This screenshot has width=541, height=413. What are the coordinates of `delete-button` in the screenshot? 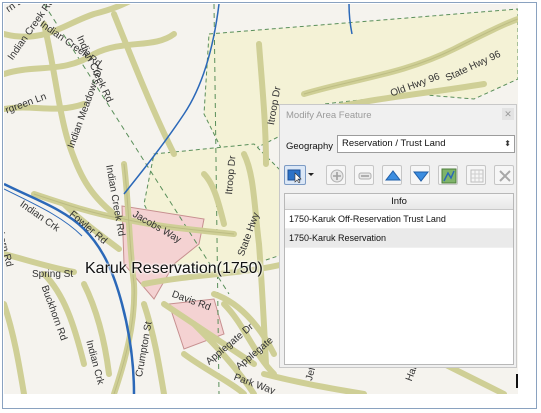 It's located at (504, 175).